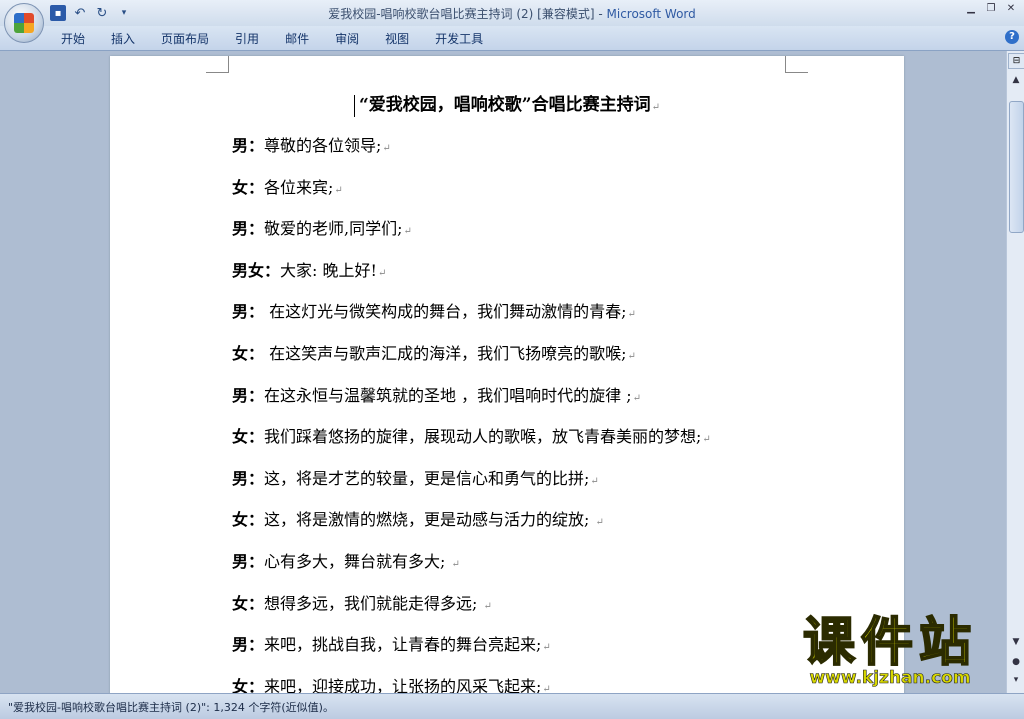 This screenshot has height=719, width=1024. Describe the element at coordinates (355, 105) in the screenshot. I see `text-cursor` at that location.